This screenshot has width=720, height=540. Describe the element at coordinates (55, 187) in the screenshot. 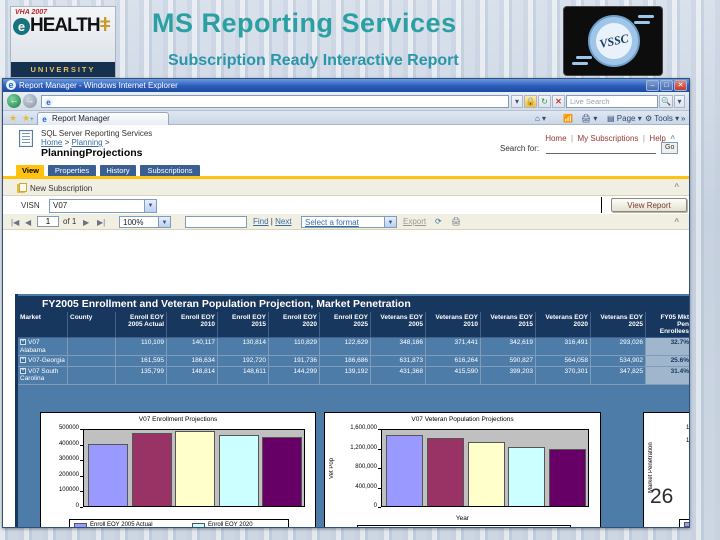

I see `new-subscription-button: New Subscription` at that location.